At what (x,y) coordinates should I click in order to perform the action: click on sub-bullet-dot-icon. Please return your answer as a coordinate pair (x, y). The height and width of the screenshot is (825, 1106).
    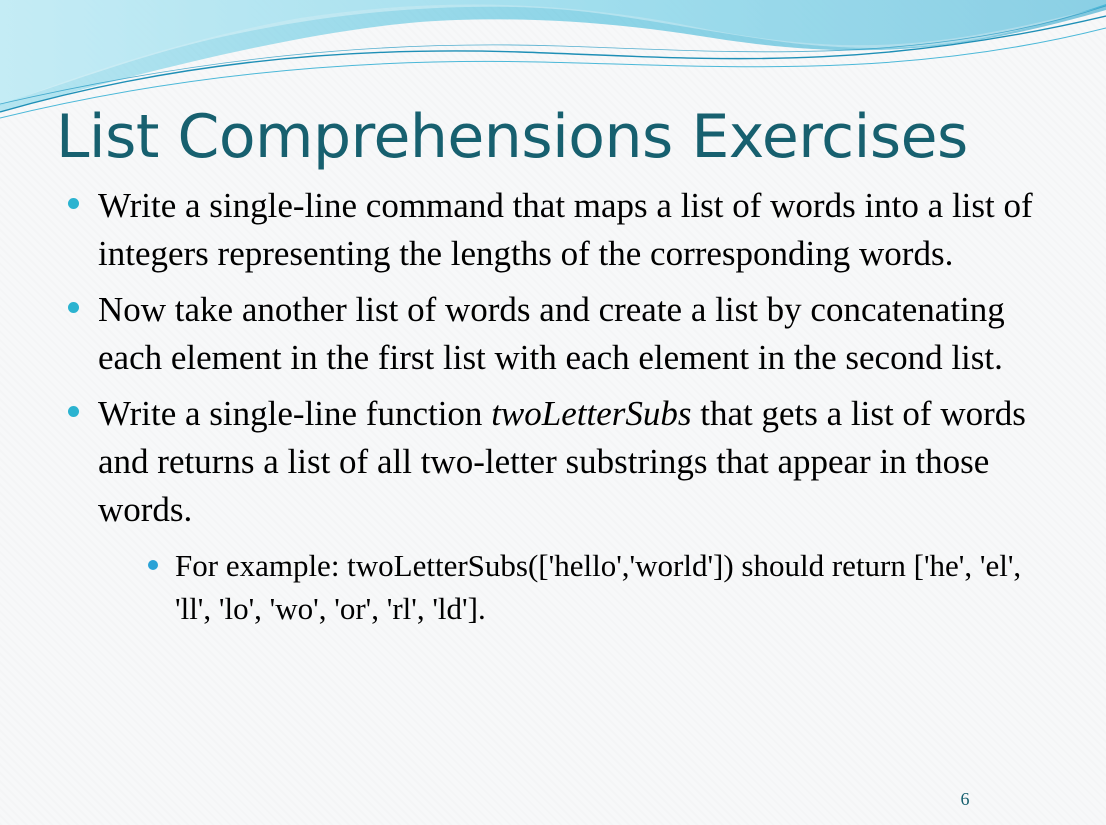
    Looking at the image, I should click on (153, 565).